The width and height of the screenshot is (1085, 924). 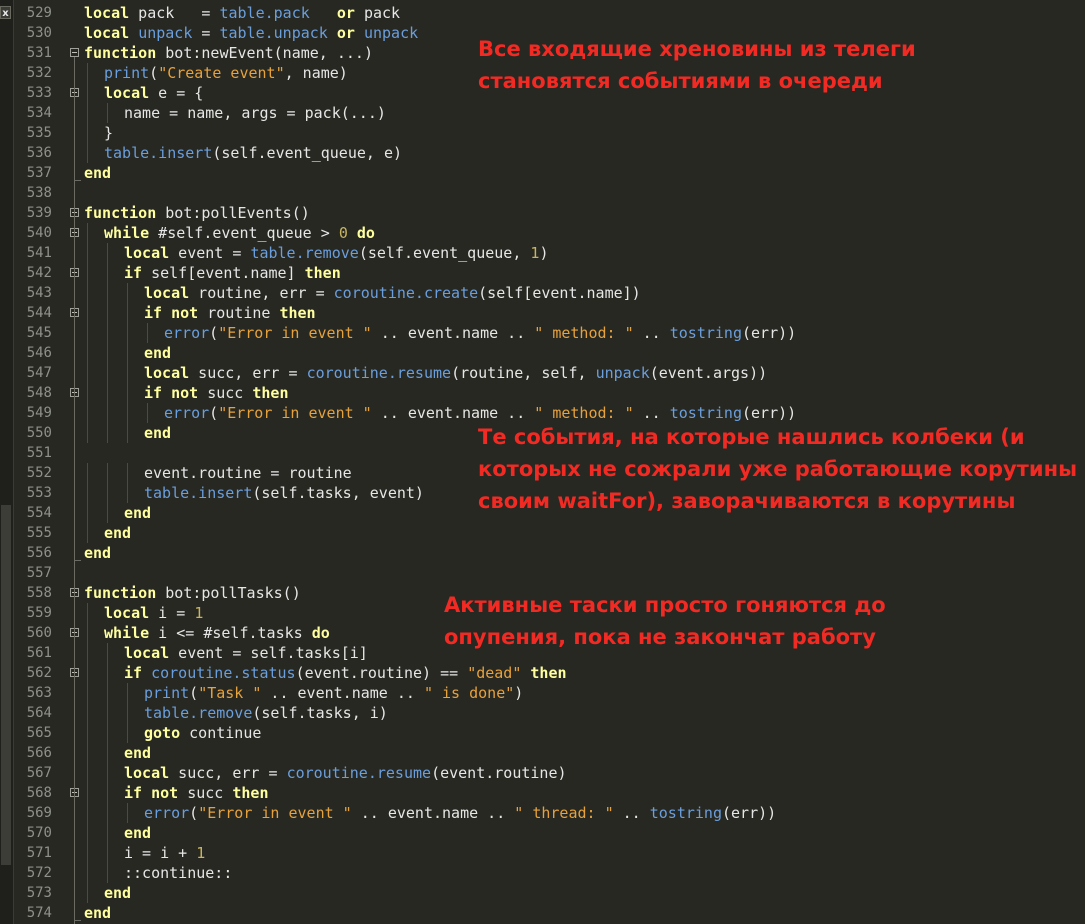 I want to click on keyword-token: or, so click(x=345, y=33).